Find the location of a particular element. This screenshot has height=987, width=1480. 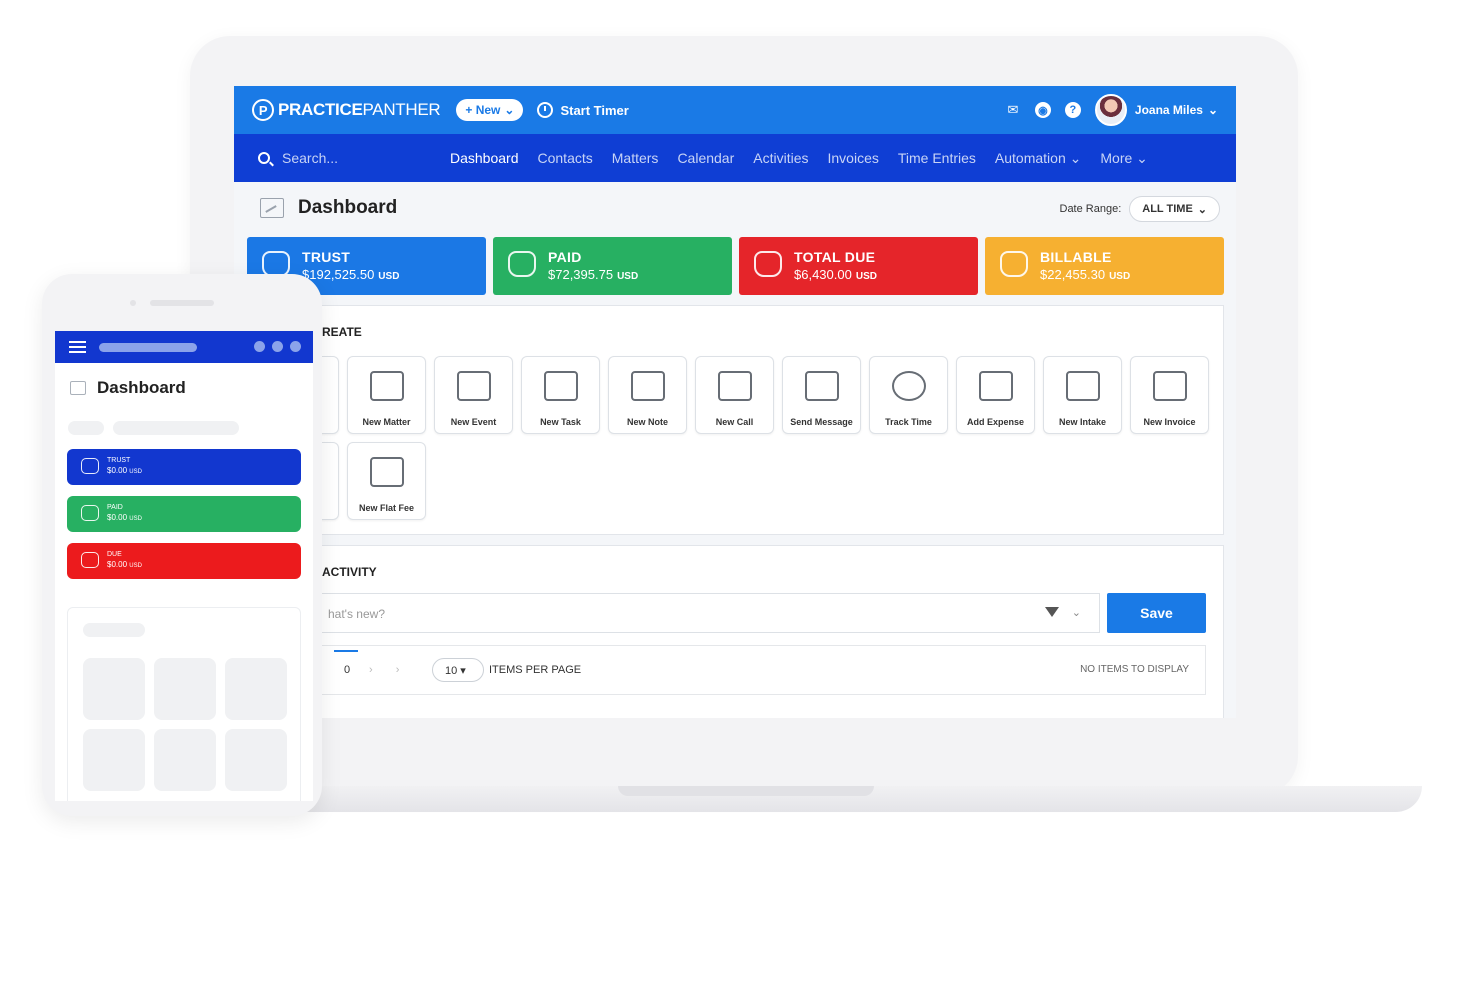

stat-value-row: $192,525.50 USD is located at coordinates (394, 274).